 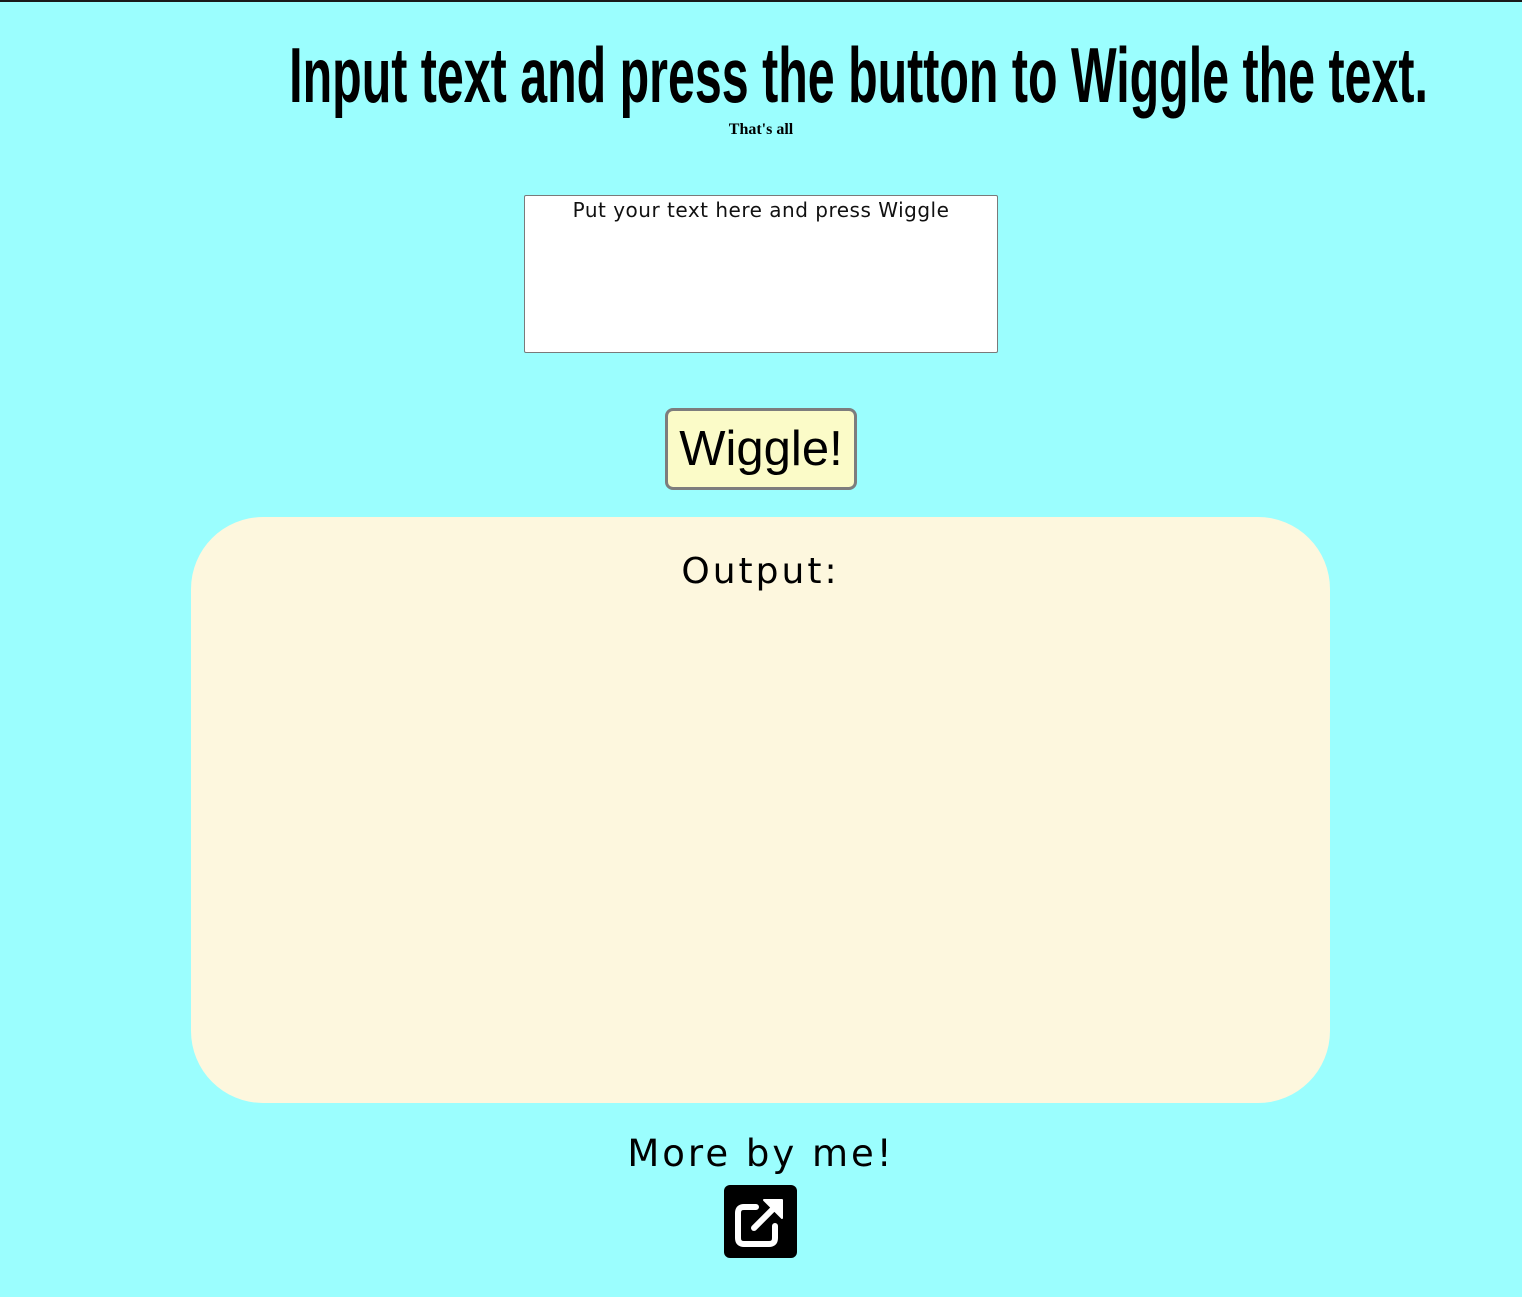 I want to click on more-by-me-link, so click(x=760, y=1221).